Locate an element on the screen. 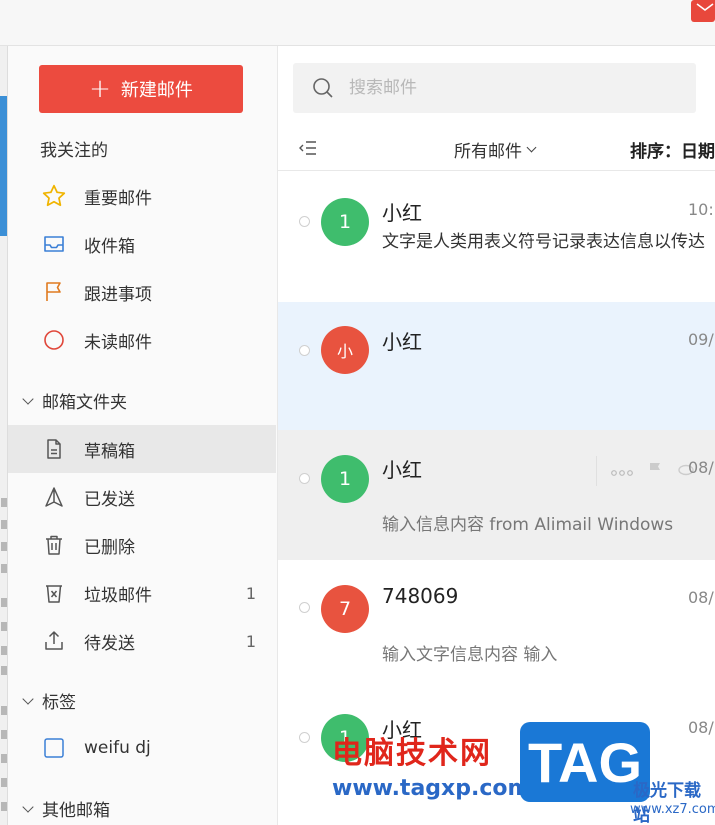 Image resolution: width=715 pixels, height=825 pixels. watermark-badge: TAG is located at coordinates (585, 762).